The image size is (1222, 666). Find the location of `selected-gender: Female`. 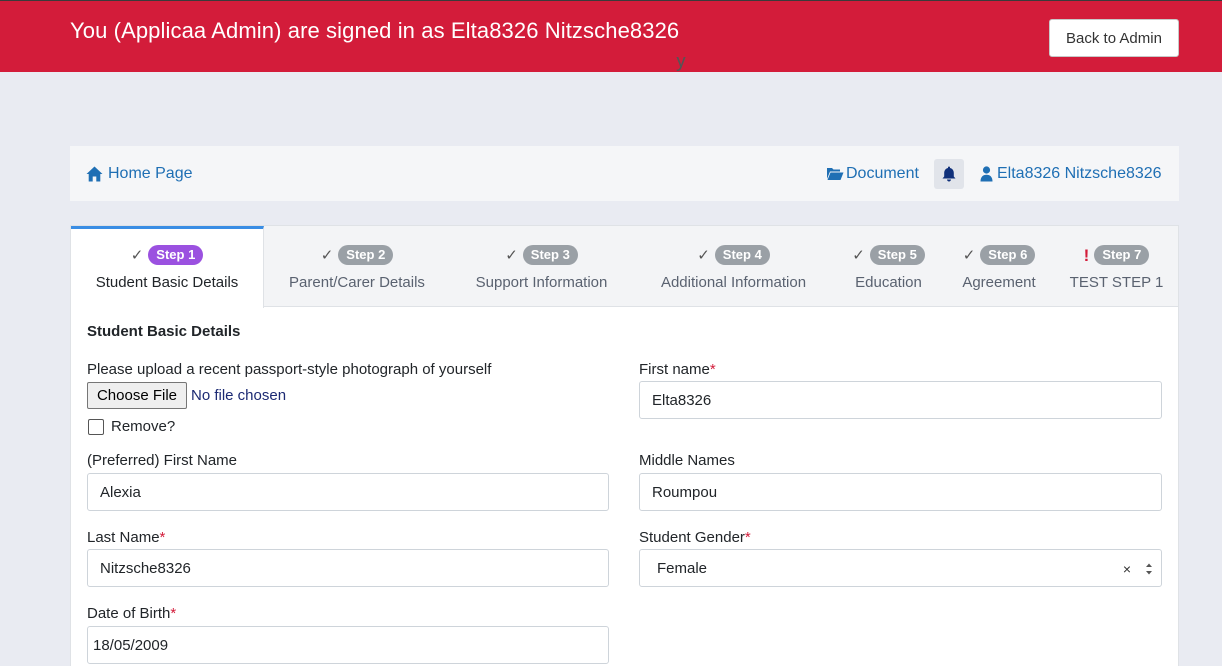

selected-gender: Female is located at coordinates (682, 568).